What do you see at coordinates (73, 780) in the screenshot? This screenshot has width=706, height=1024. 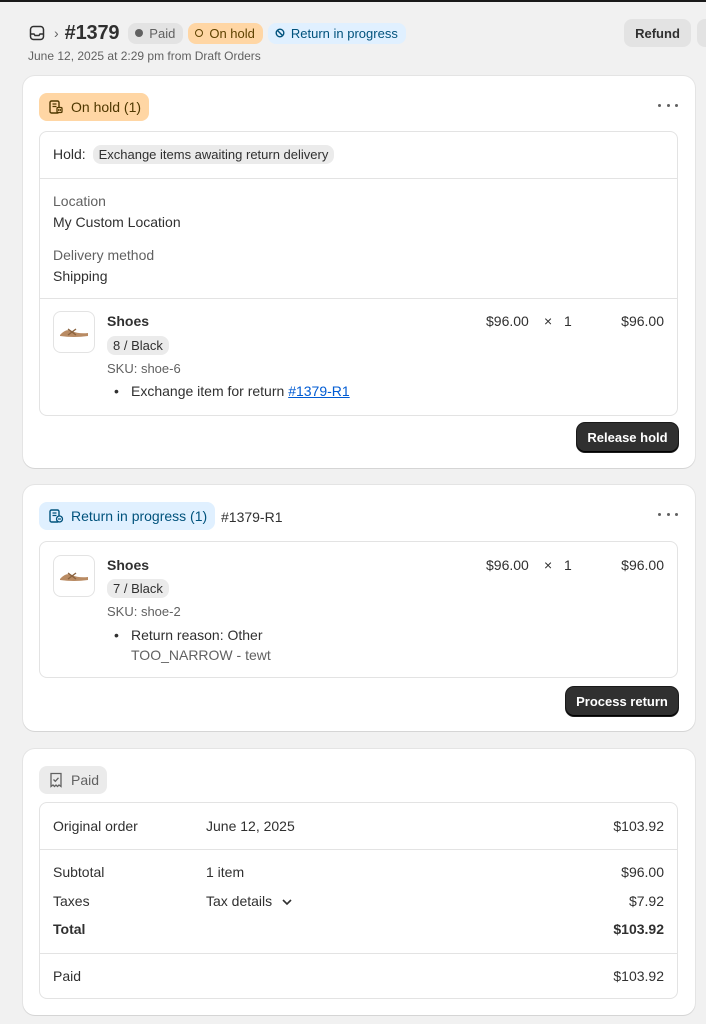 I see `paid-status: Paid` at bounding box center [73, 780].